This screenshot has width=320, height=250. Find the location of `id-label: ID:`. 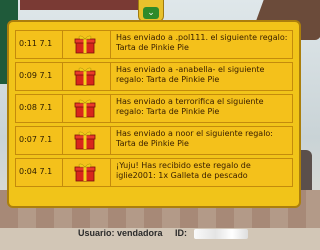

id-label: ID: is located at coordinates (181, 233).